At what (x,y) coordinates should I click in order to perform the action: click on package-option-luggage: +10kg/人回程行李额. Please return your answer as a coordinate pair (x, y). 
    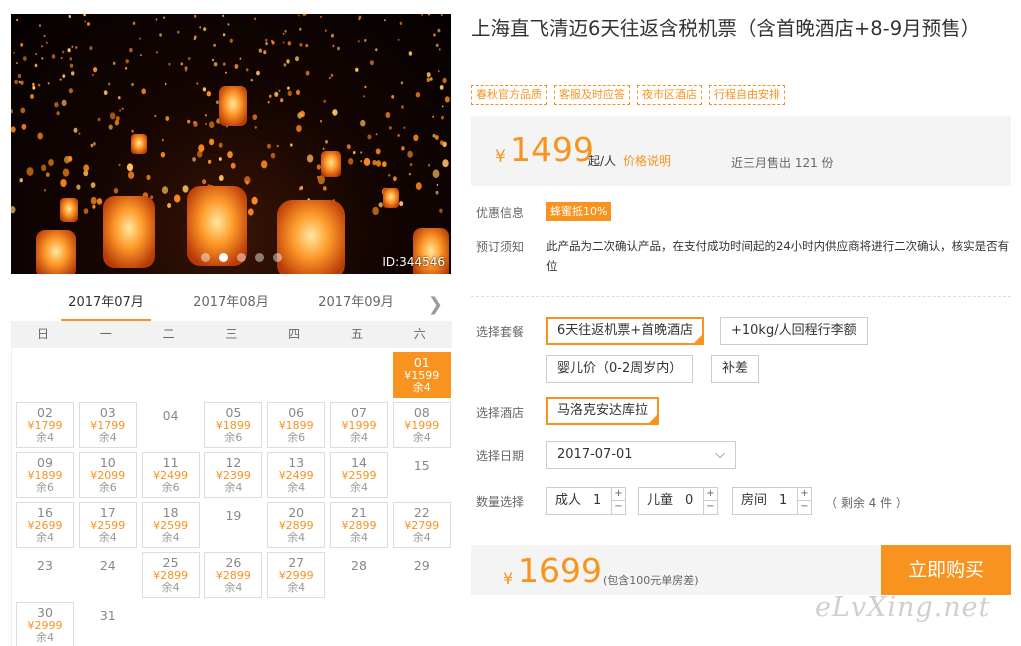
    Looking at the image, I should click on (794, 331).